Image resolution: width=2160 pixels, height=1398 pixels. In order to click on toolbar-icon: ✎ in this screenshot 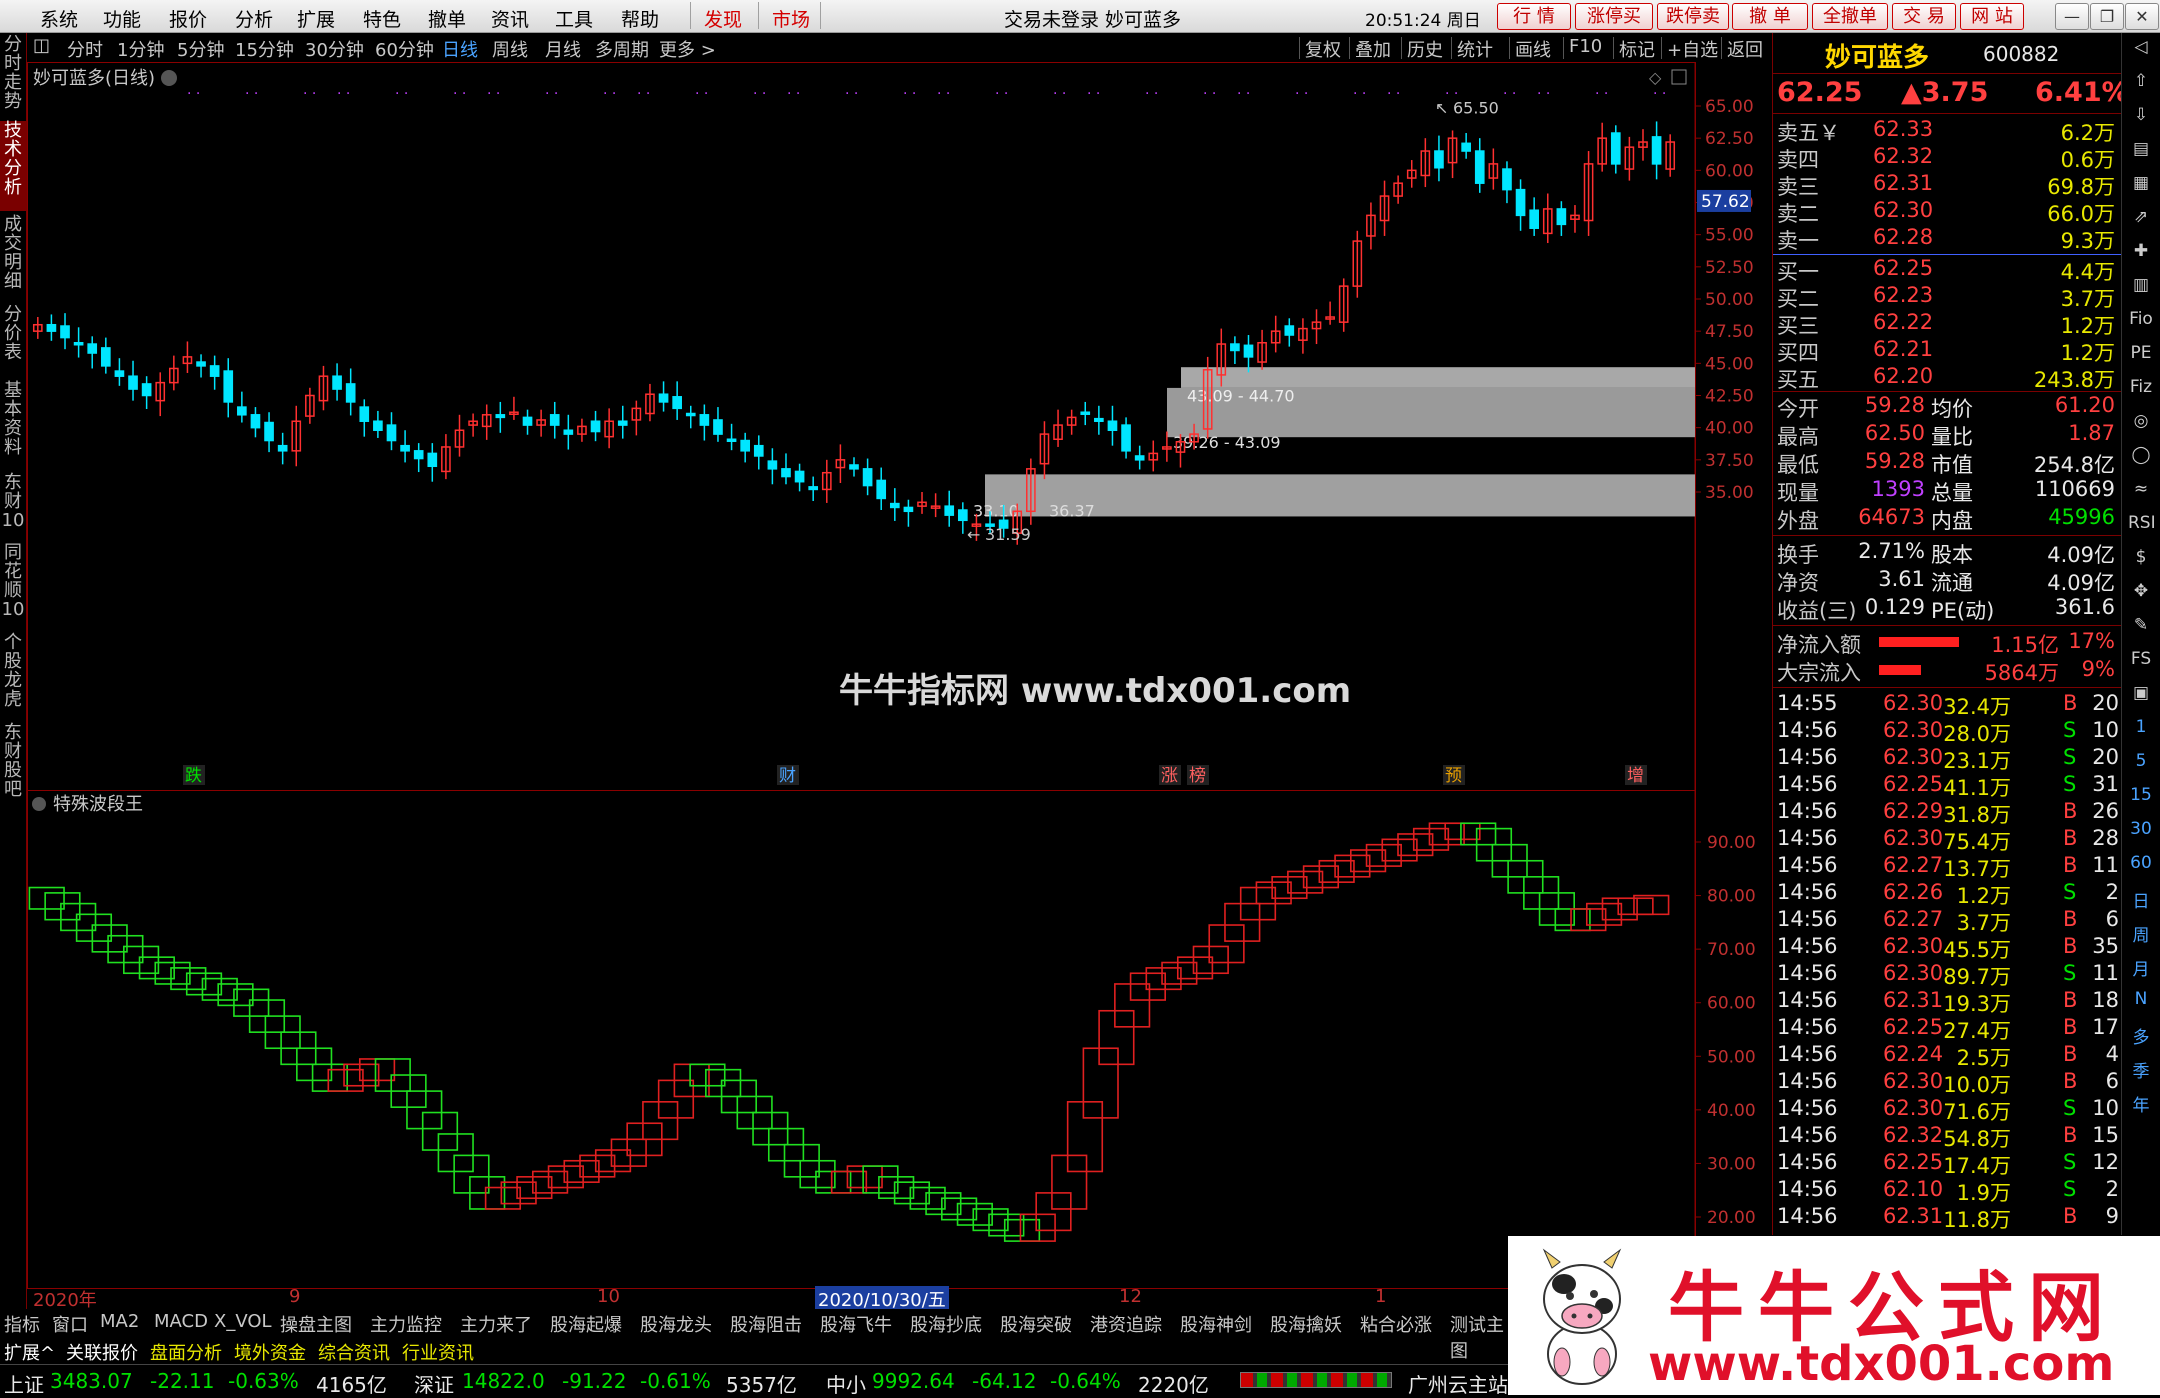, I will do `click(2141, 625)`.